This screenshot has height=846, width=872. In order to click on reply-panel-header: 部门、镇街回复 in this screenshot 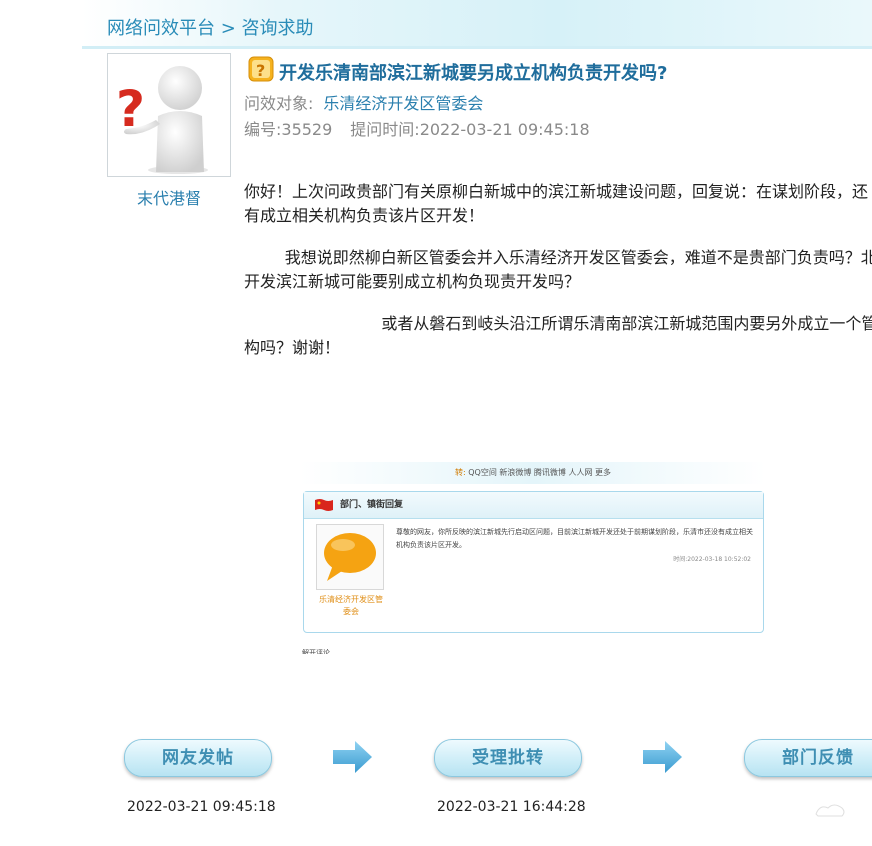, I will do `click(533, 505)`.